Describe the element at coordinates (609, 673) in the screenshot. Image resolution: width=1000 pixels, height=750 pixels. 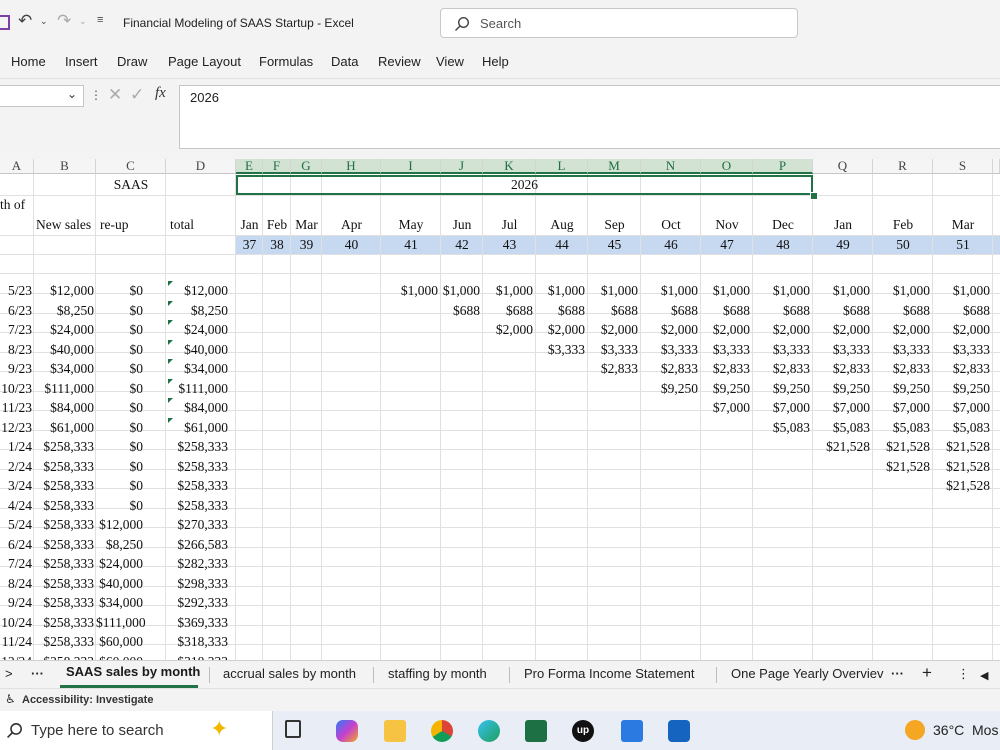
I see `tab-pro-forma-income-statement: Pro Forma Income Statement` at that location.